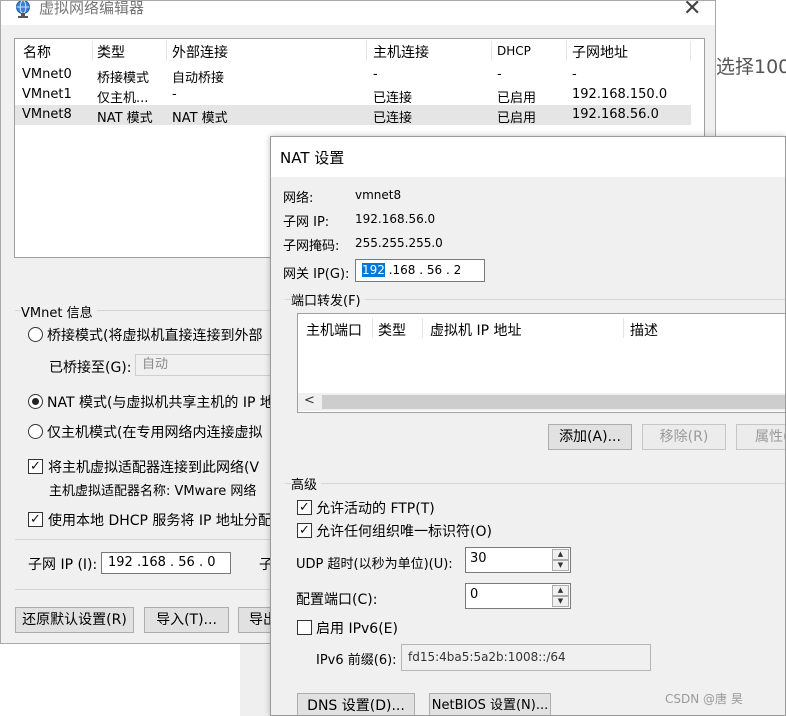  I want to click on subnet-ip-input: 192 .168 . 56 . 0, so click(166, 563).